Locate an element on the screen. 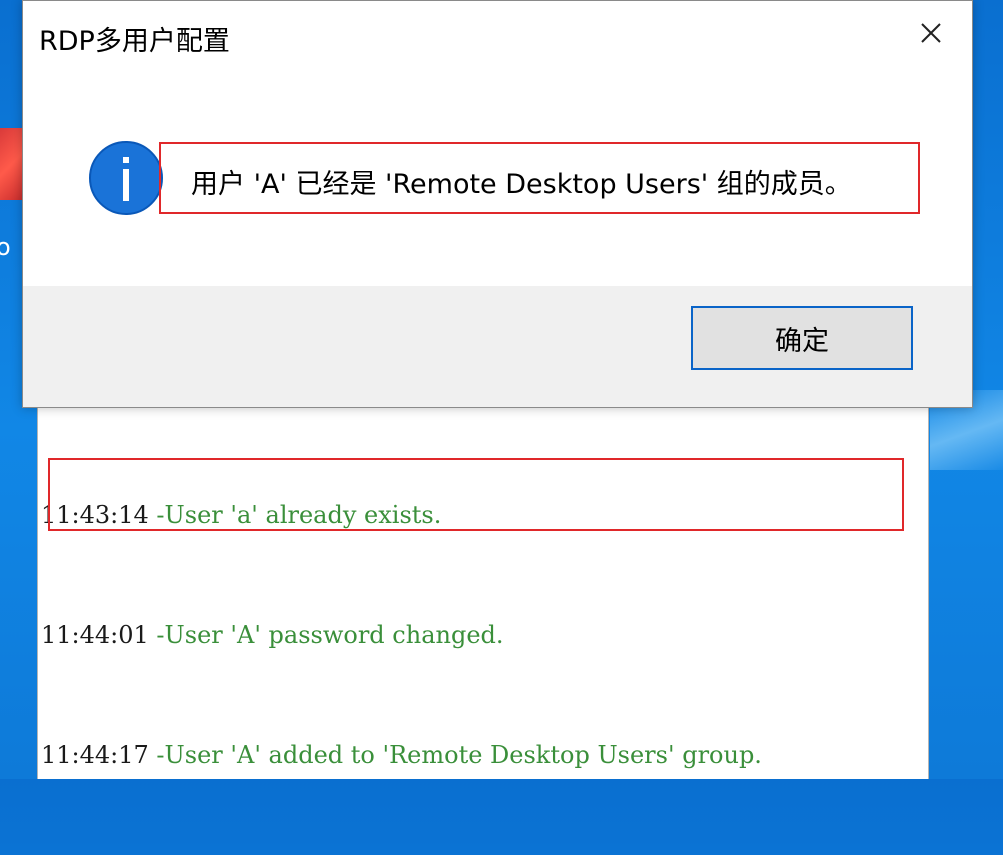 The image size is (1003, 855). dialog-title: RDP多用户配置 is located at coordinates (134, 41).